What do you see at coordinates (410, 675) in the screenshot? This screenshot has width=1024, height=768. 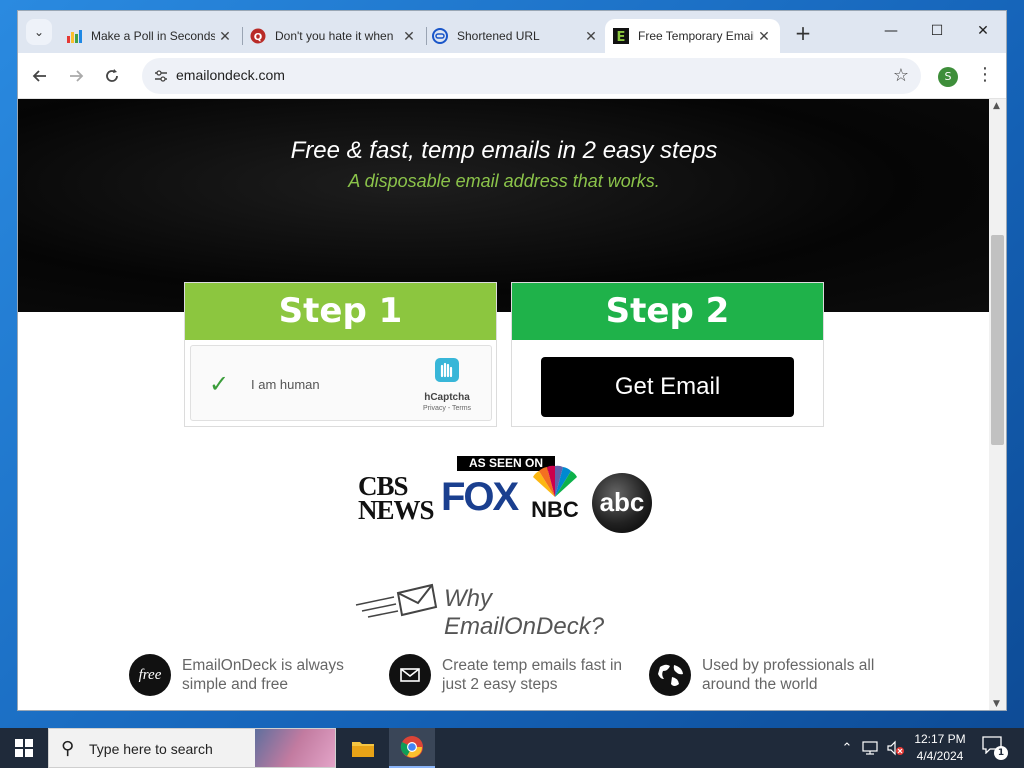 I see `envelope-icon` at bounding box center [410, 675].